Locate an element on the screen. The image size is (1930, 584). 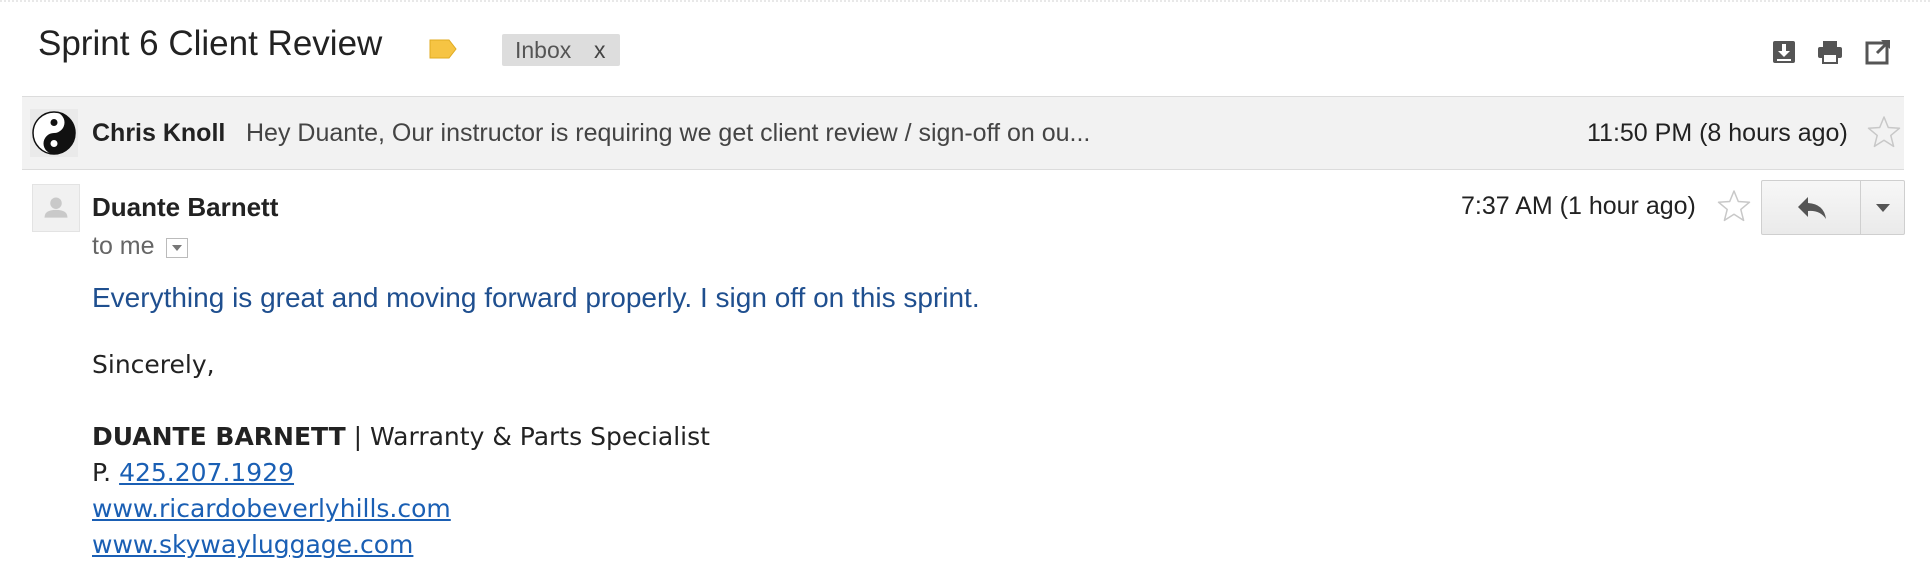
message-sender: Duante Barnett is located at coordinates (185, 207).